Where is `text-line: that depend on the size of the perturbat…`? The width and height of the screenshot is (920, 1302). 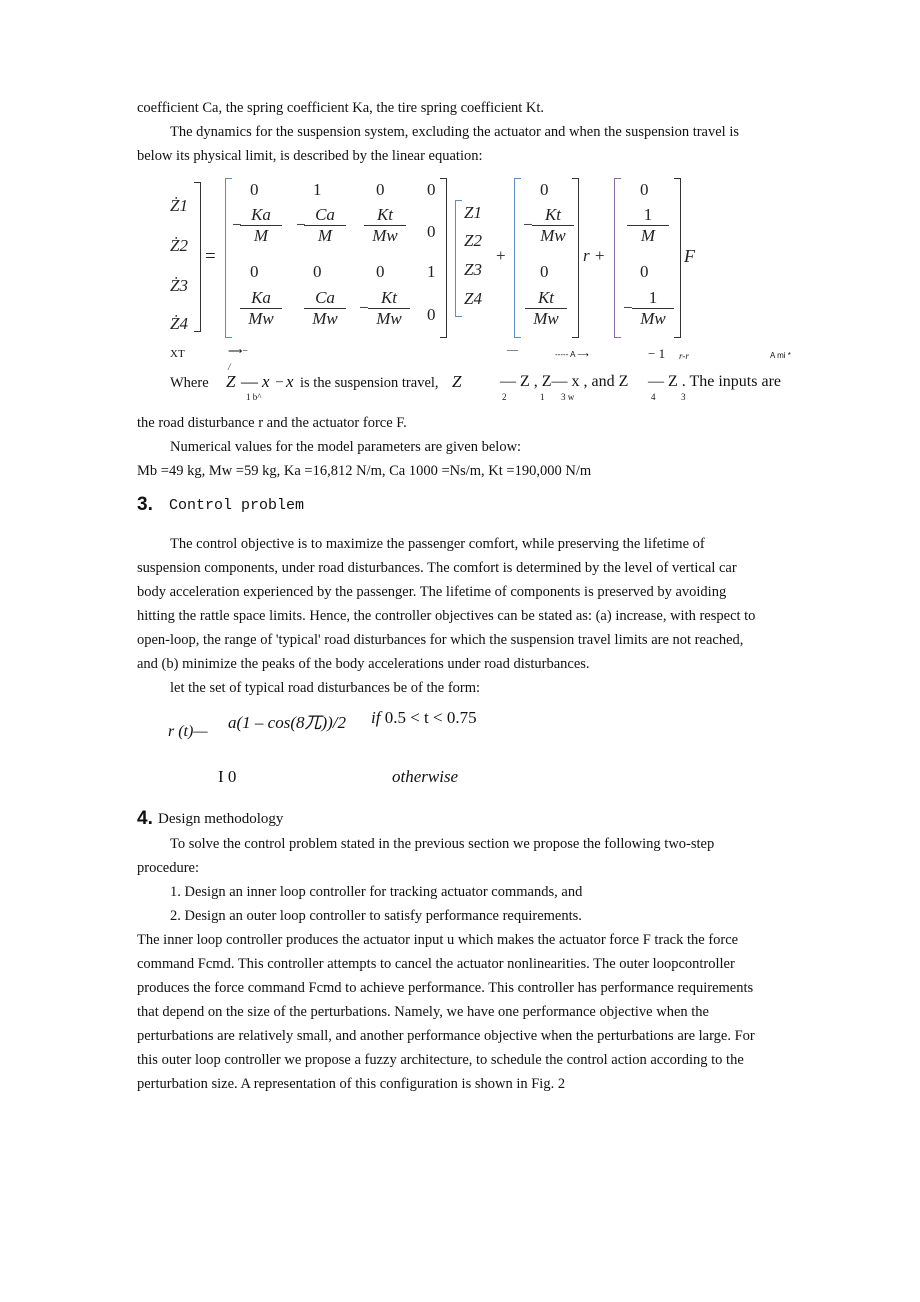 text-line: that depend on the size of the perturbat… is located at coordinates (423, 1012).